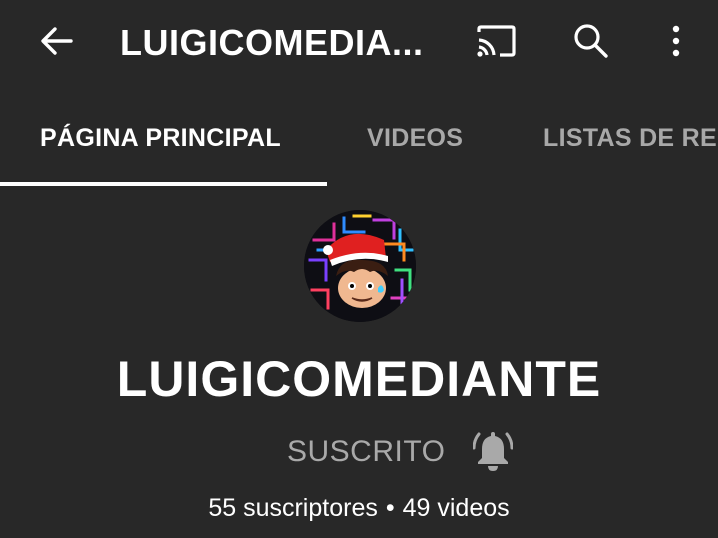 This screenshot has width=718, height=538. I want to click on cast-icon, so click(496, 43).